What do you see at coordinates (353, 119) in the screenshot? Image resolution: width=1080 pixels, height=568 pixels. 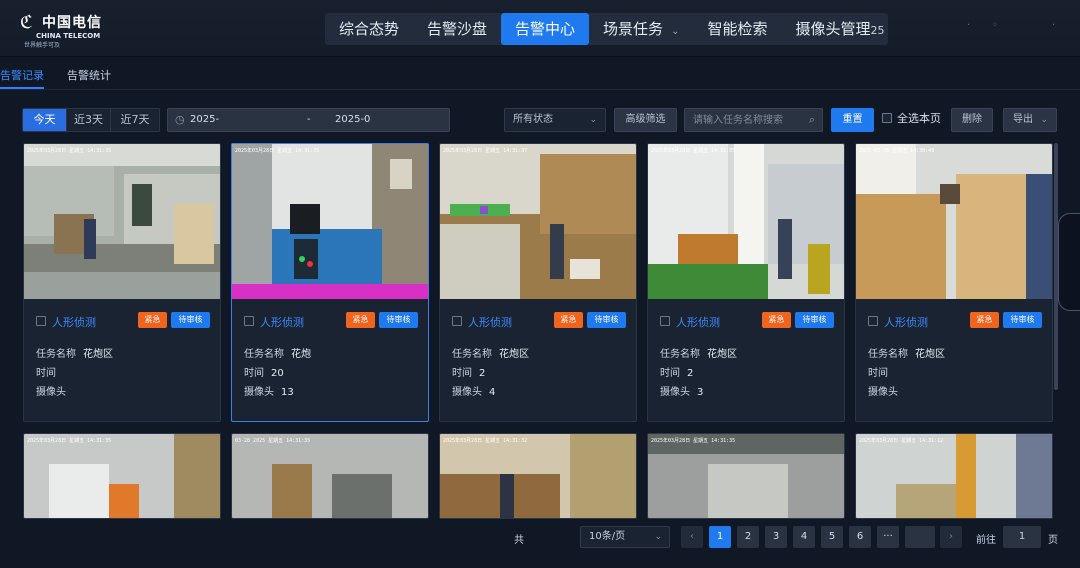 I see `date-end: 2025-0` at bounding box center [353, 119].